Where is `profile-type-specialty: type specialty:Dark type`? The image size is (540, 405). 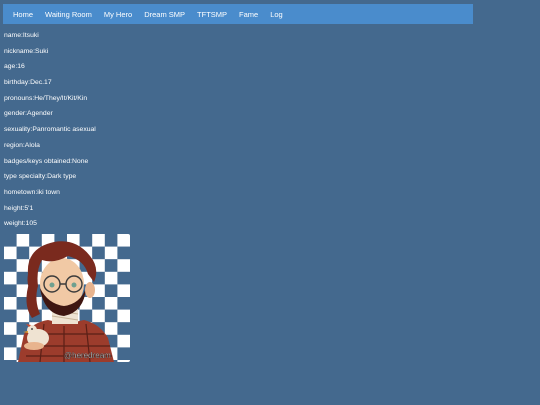 profile-type-specialty: type specialty:Dark type is located at coordinates (40, 177).